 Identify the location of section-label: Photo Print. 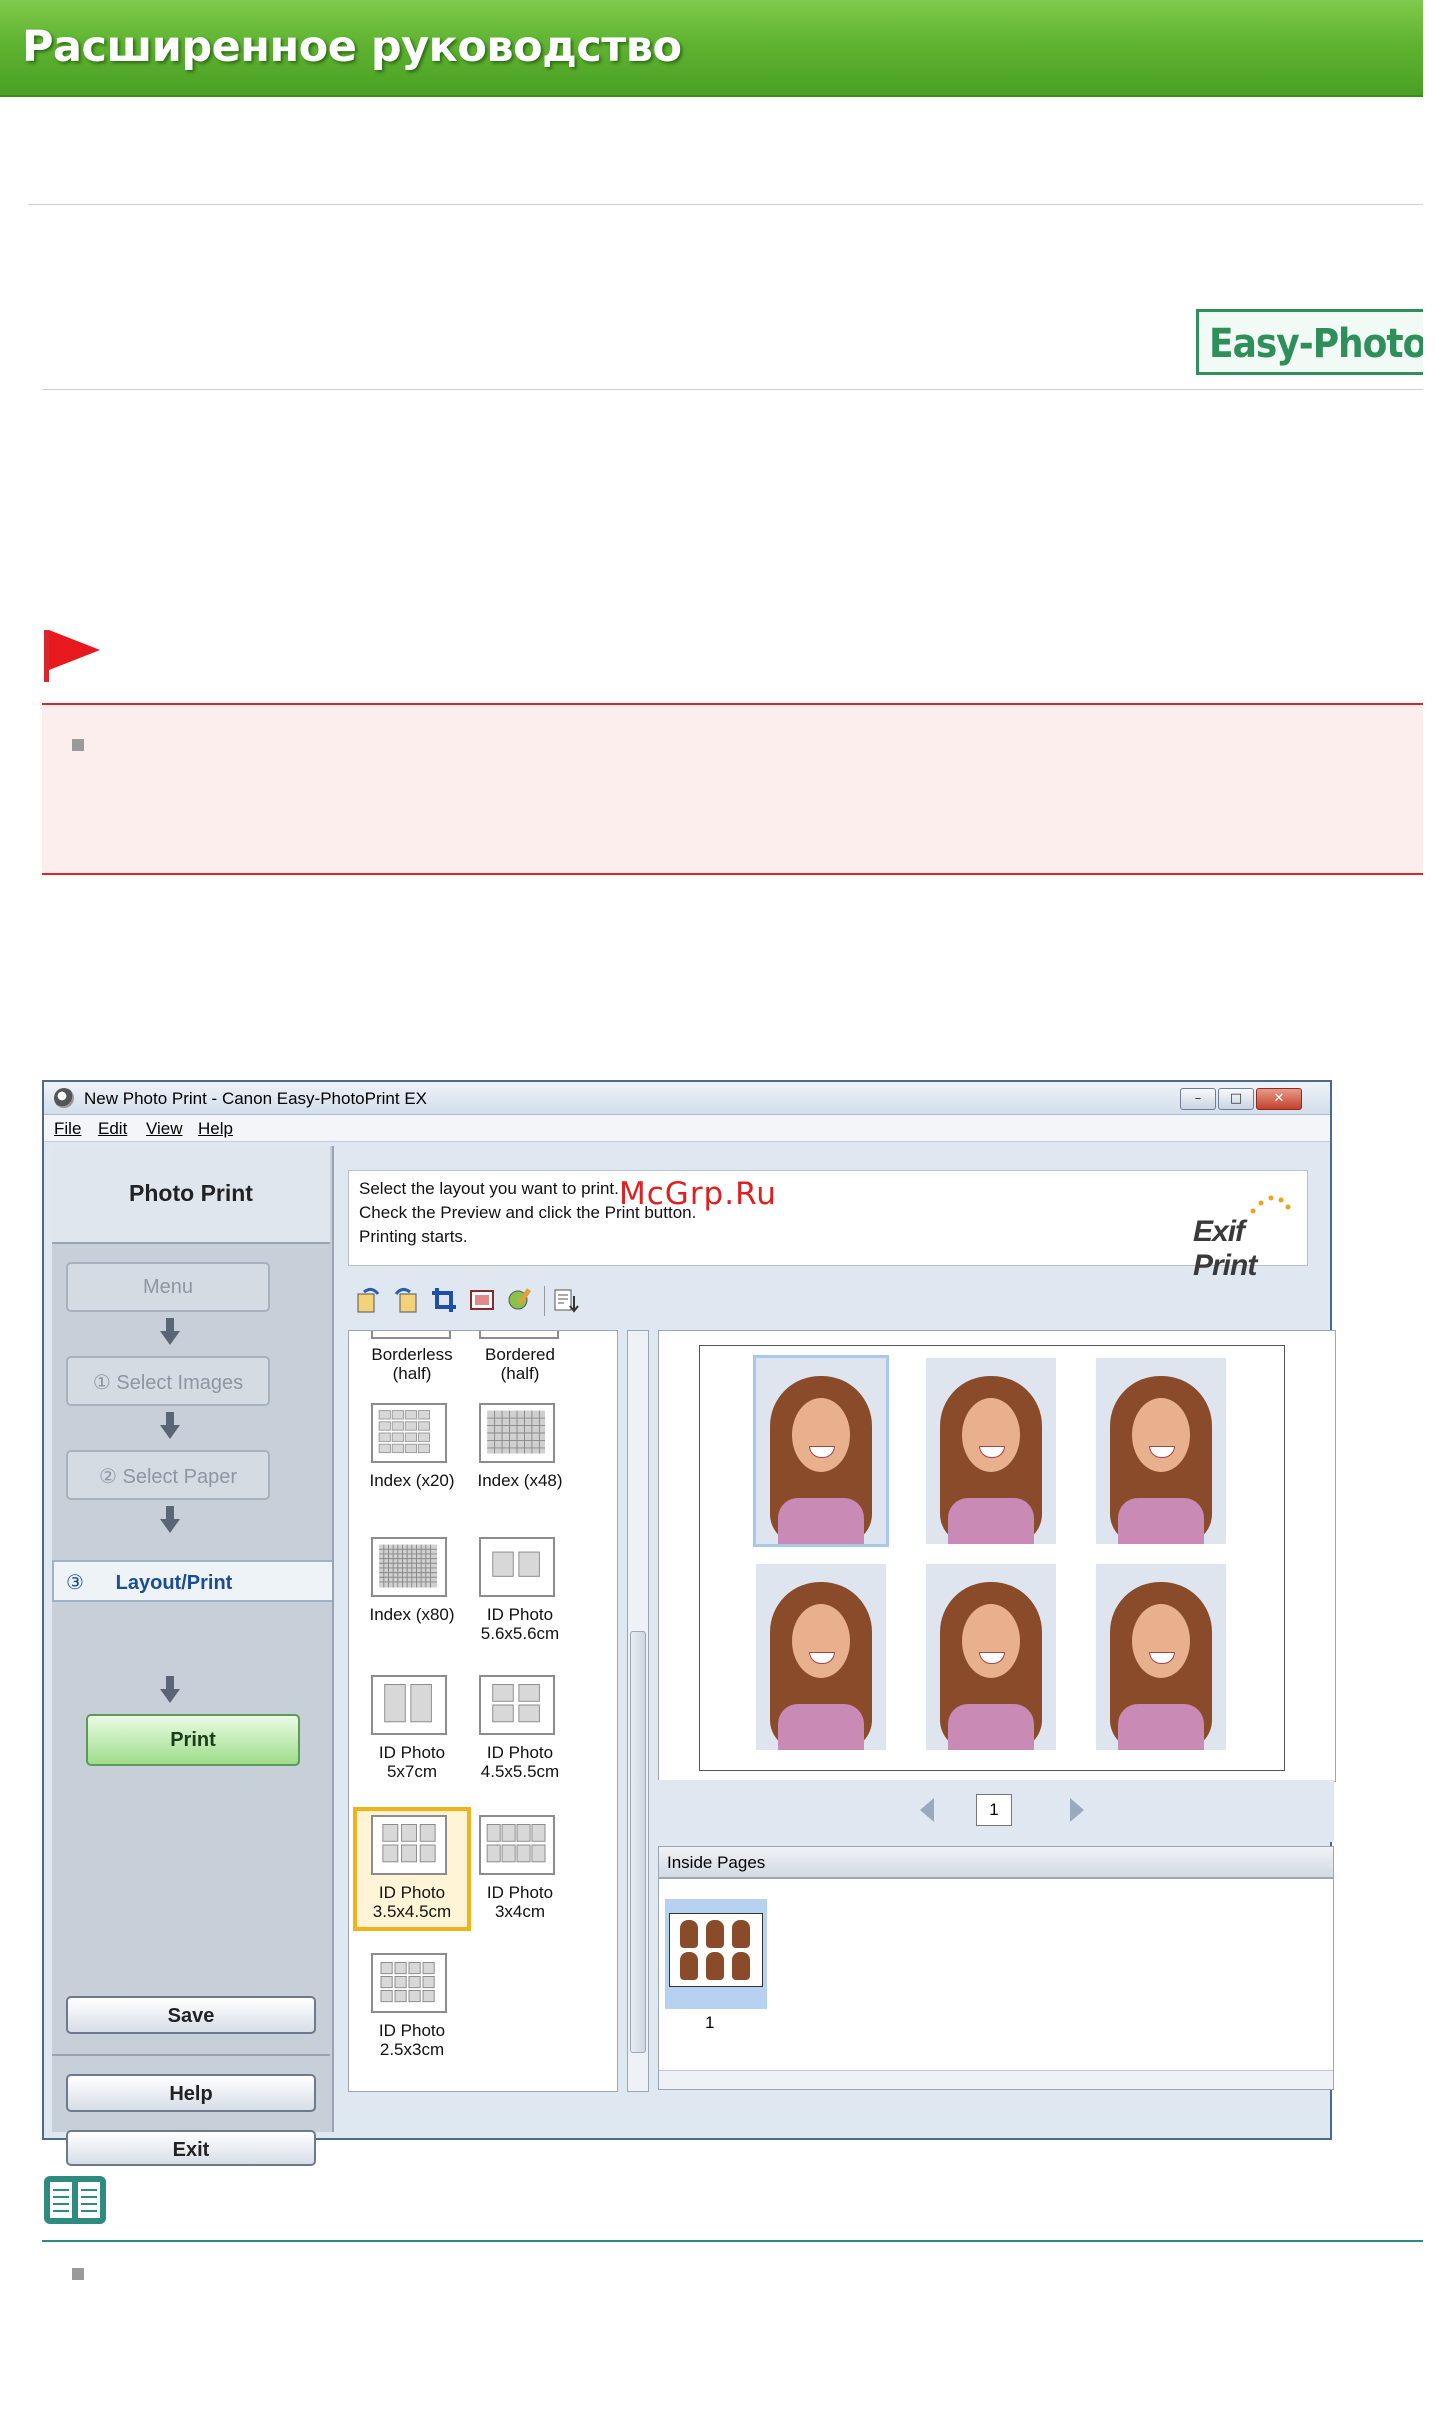
(191, 1193).